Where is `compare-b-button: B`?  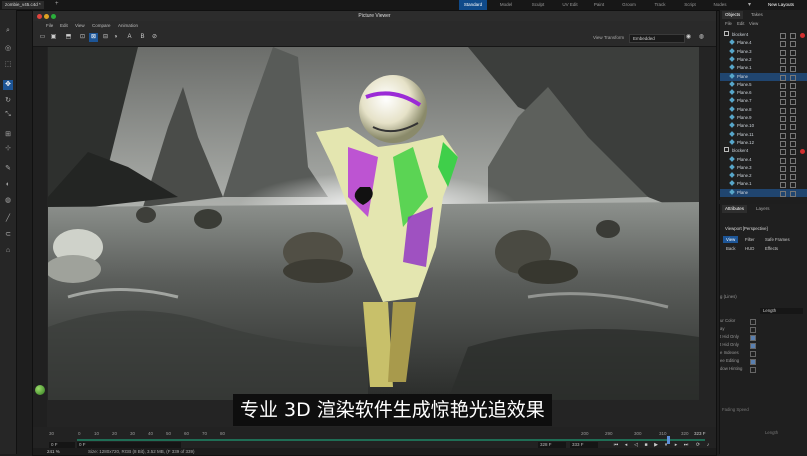
compare-b-button: B is located at coordinates (142, 37).